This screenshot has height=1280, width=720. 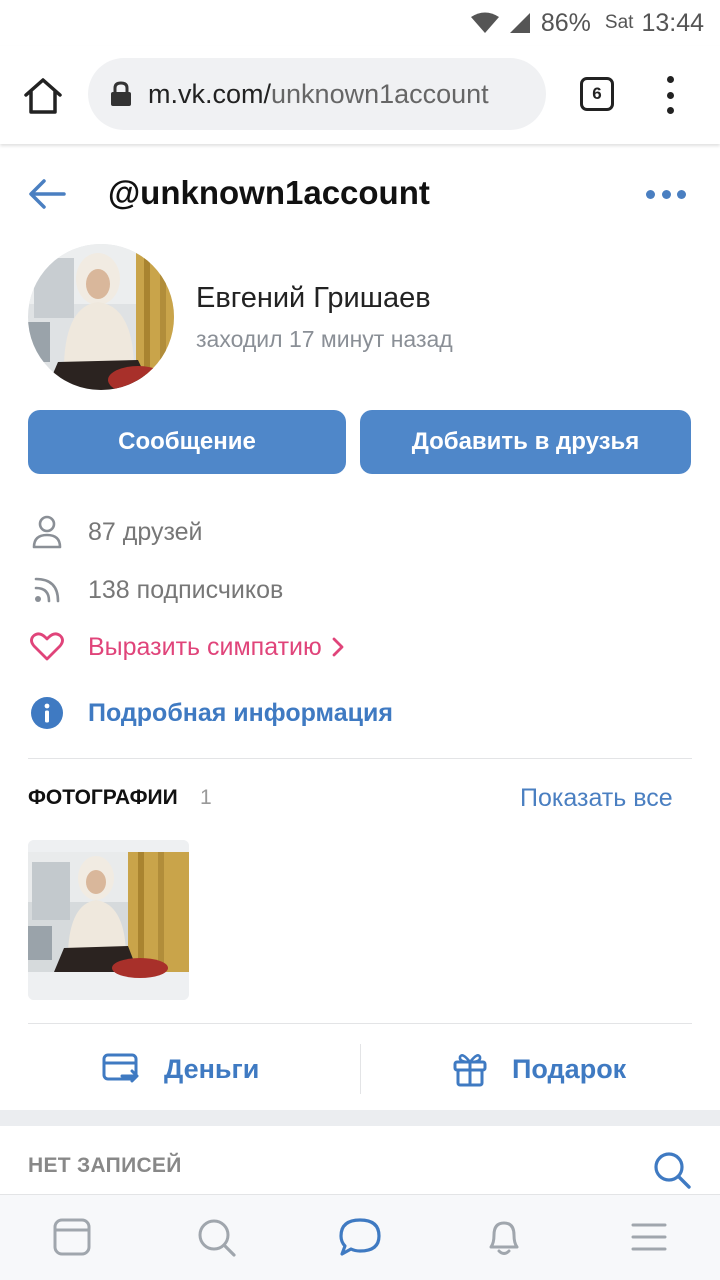 What do you see at coordinates (596, 798) in the screenshot?
I see `show-all-link: Показать все` at bounding box center [596, 798].